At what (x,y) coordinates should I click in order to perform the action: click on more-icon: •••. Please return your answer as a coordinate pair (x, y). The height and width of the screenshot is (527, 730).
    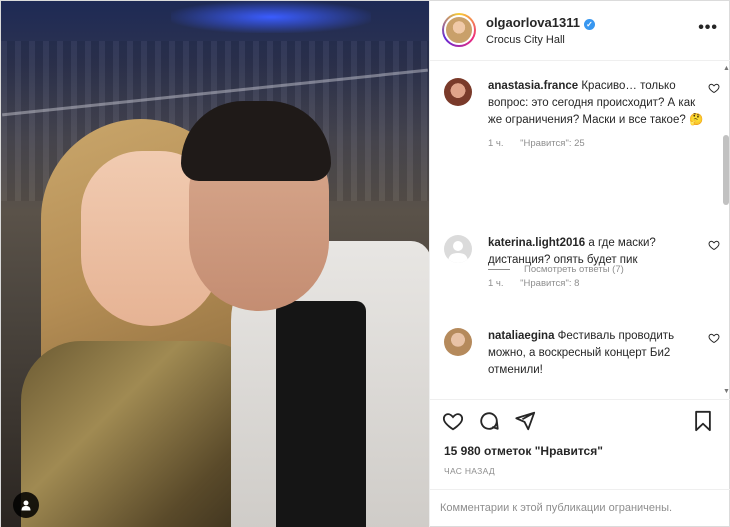
    Looking at the image, I should click on (708, 28).